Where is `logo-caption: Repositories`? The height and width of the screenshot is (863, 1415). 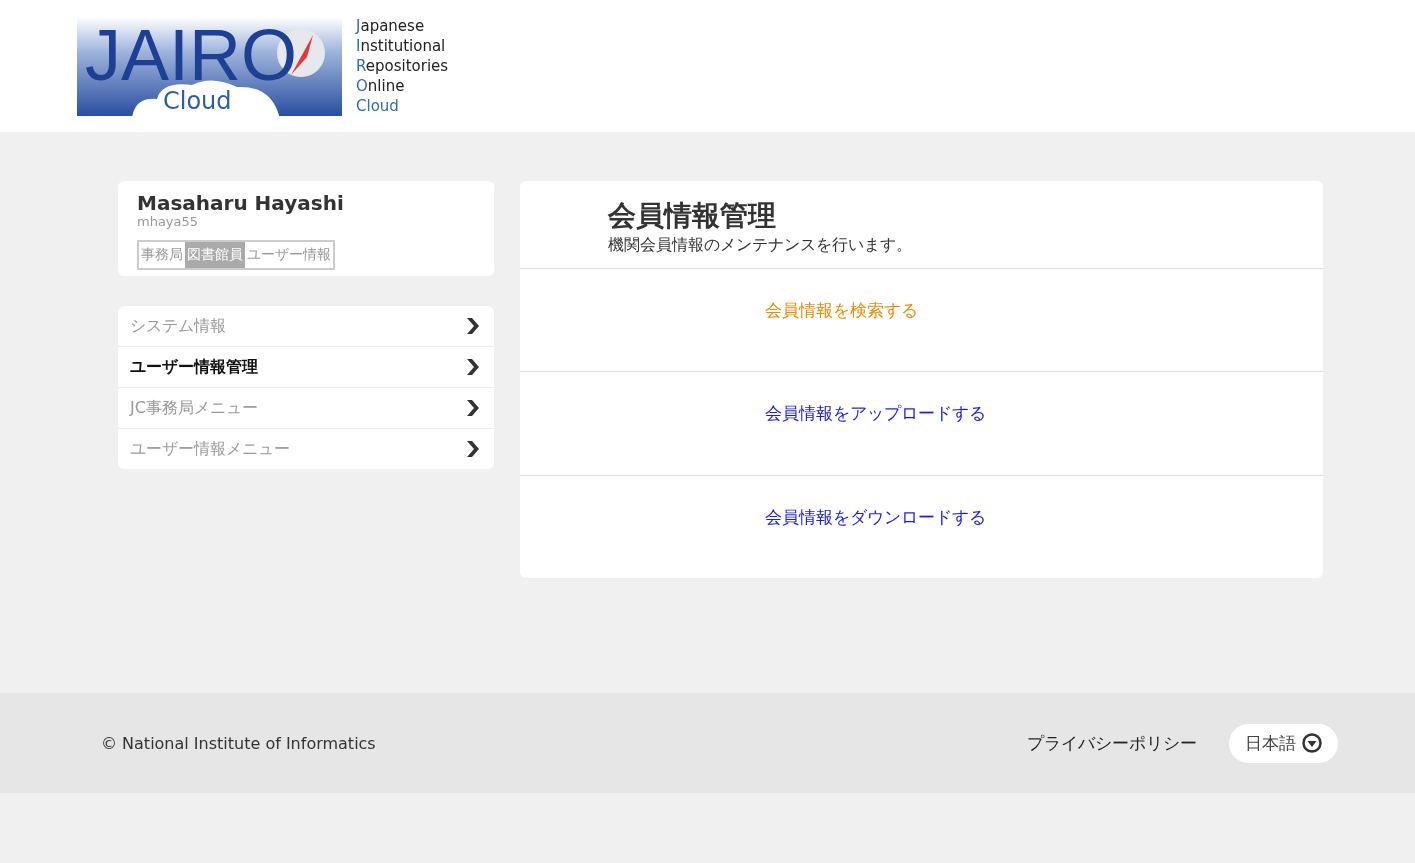 logo-caption: Repositories is located at coordinates (402, 66).